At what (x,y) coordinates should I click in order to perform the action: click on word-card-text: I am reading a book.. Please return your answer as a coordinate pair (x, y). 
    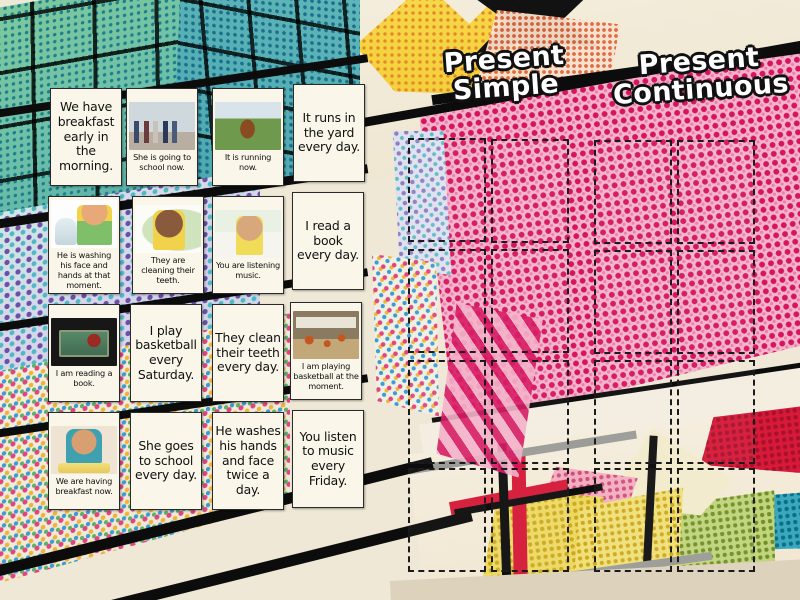
    Looking at the image, I should click on (84, 378).